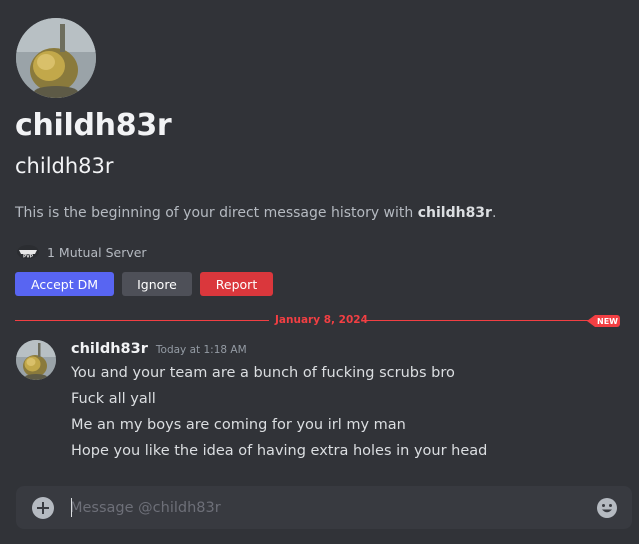 This screenshot has width=639, height=544. I want to click on avatar-image, so click(56, 58).